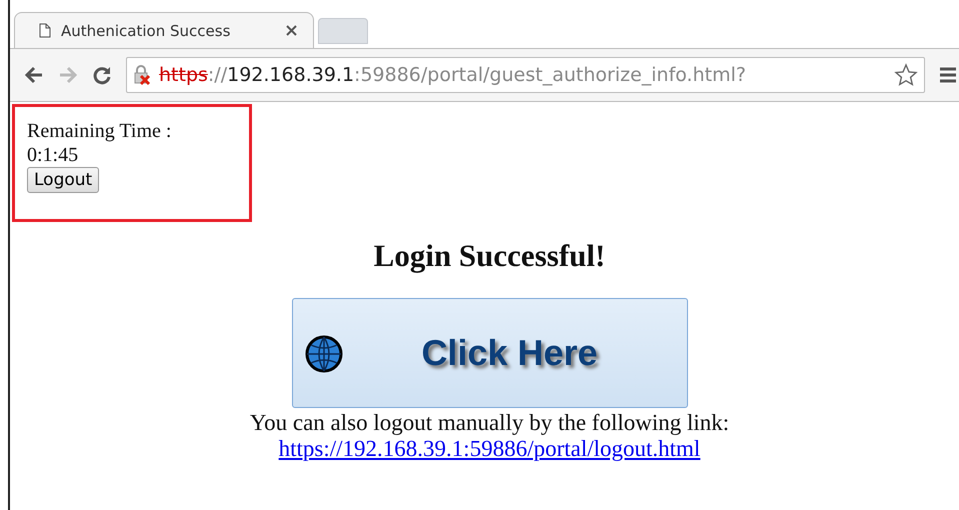  Describe the element at coordinates (291, 30) in the screenshot. I see `close-icon` at that location.